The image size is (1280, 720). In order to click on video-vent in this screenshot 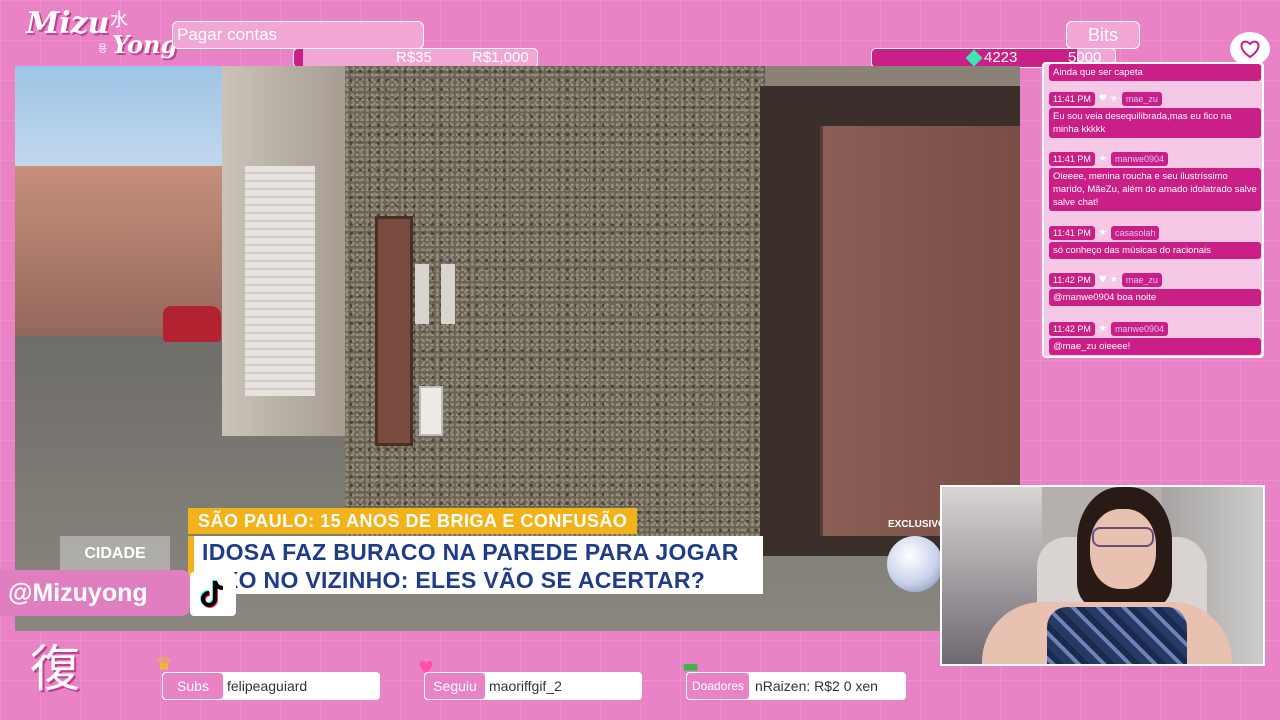, I will do `click(431, 411)`.